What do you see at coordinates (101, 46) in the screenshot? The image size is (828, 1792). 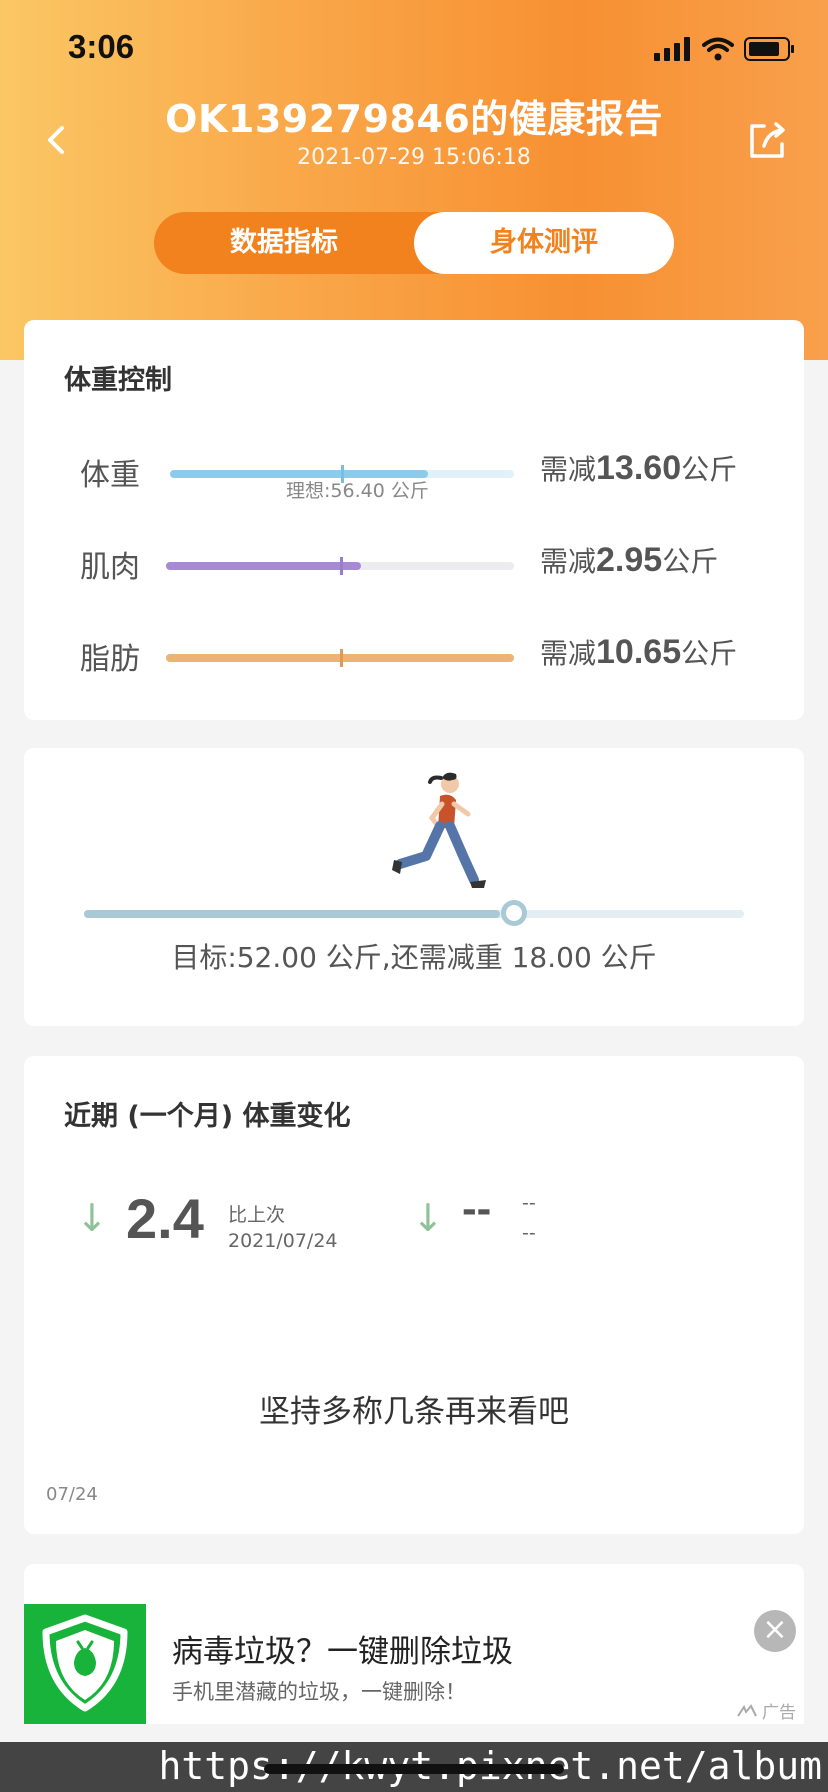 I see `status-time: 3:06` at bounding box center [101, 46].